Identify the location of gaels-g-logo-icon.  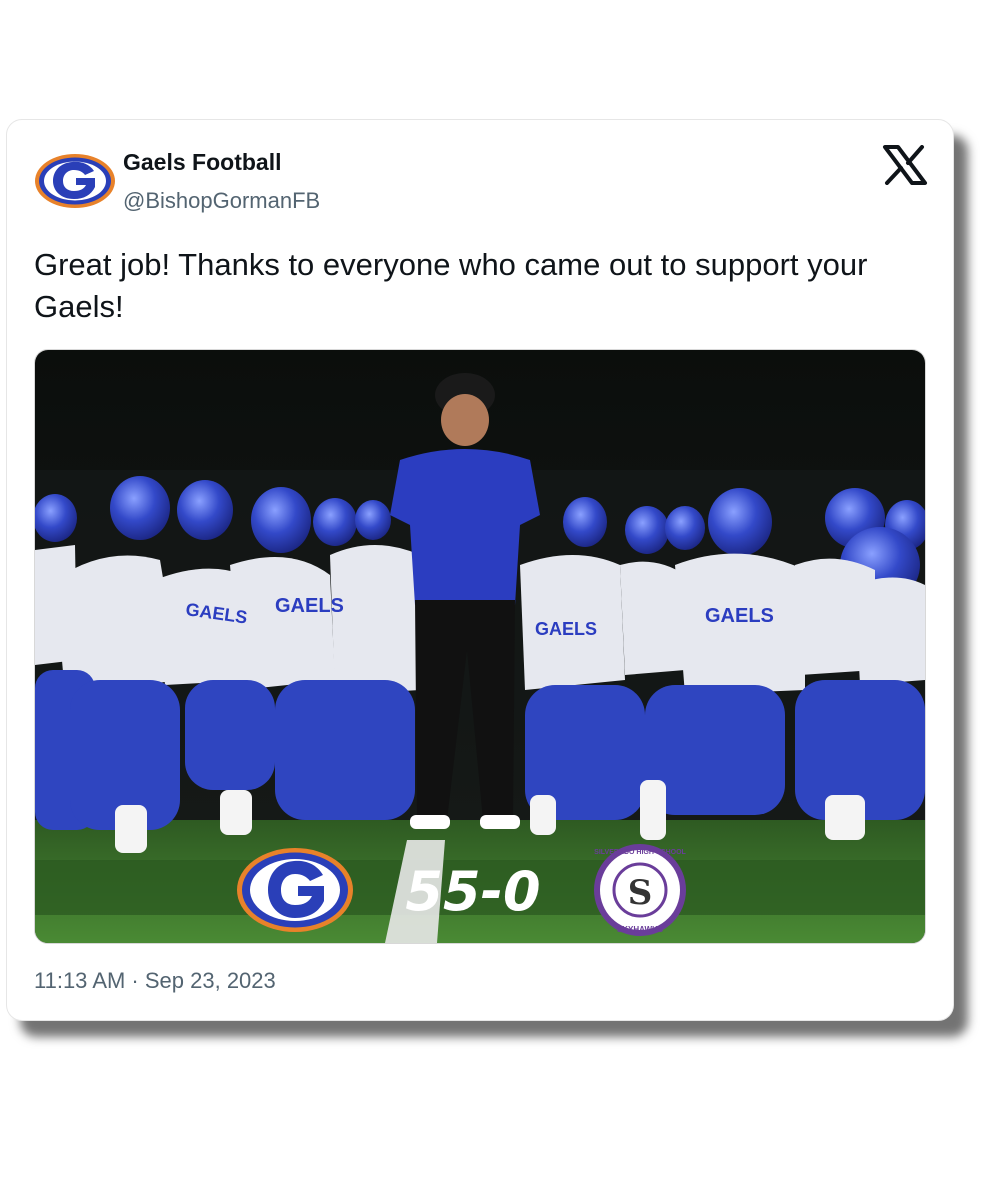
(75, 181).